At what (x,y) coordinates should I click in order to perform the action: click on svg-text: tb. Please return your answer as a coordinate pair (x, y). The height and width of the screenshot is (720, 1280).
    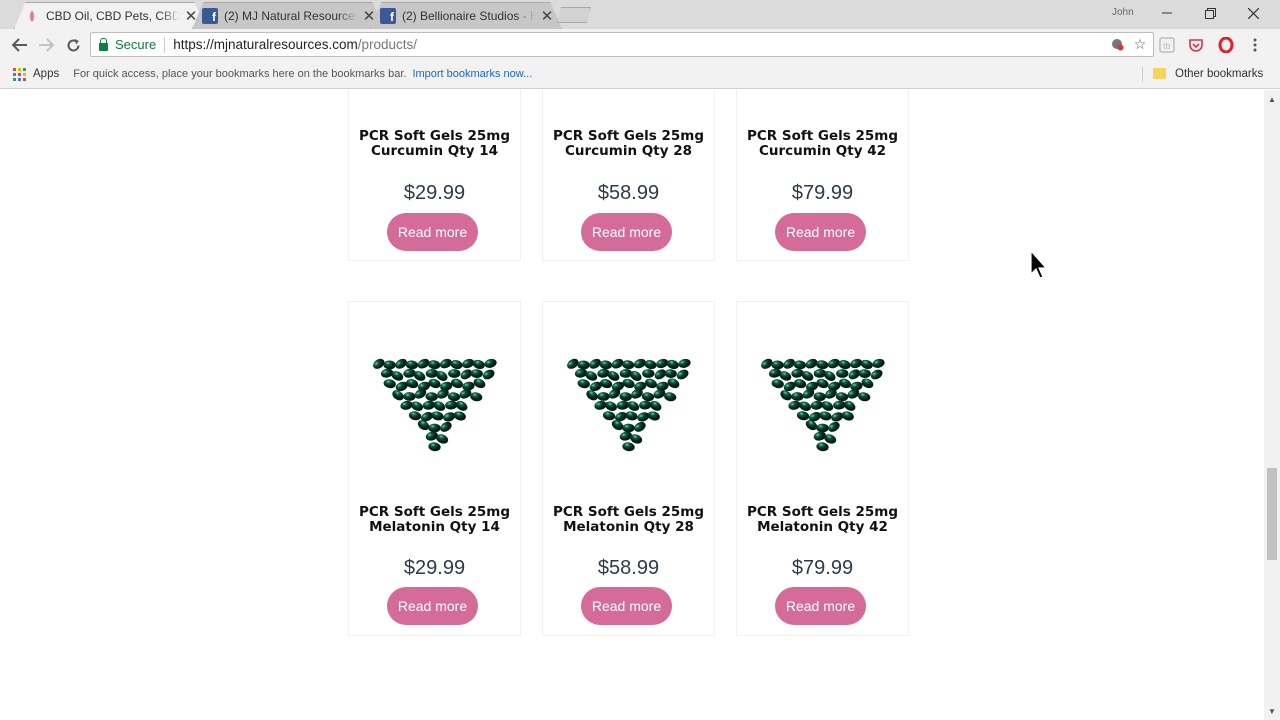
    Looking at the image, I should click on (1167, 46).